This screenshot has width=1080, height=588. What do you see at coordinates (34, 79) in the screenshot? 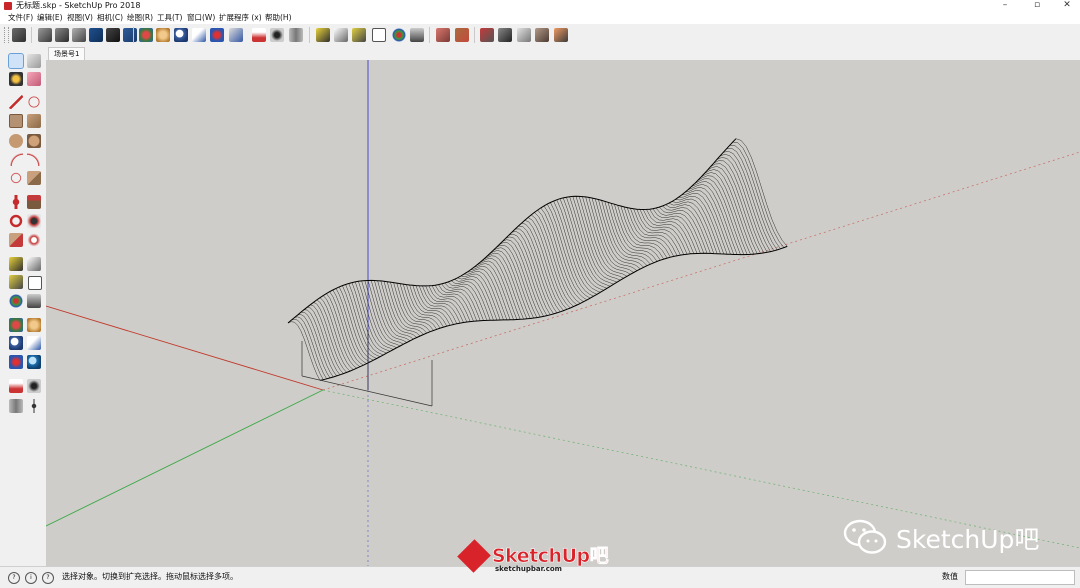
I see `eraser-icon` at bounding box center [34, 79].